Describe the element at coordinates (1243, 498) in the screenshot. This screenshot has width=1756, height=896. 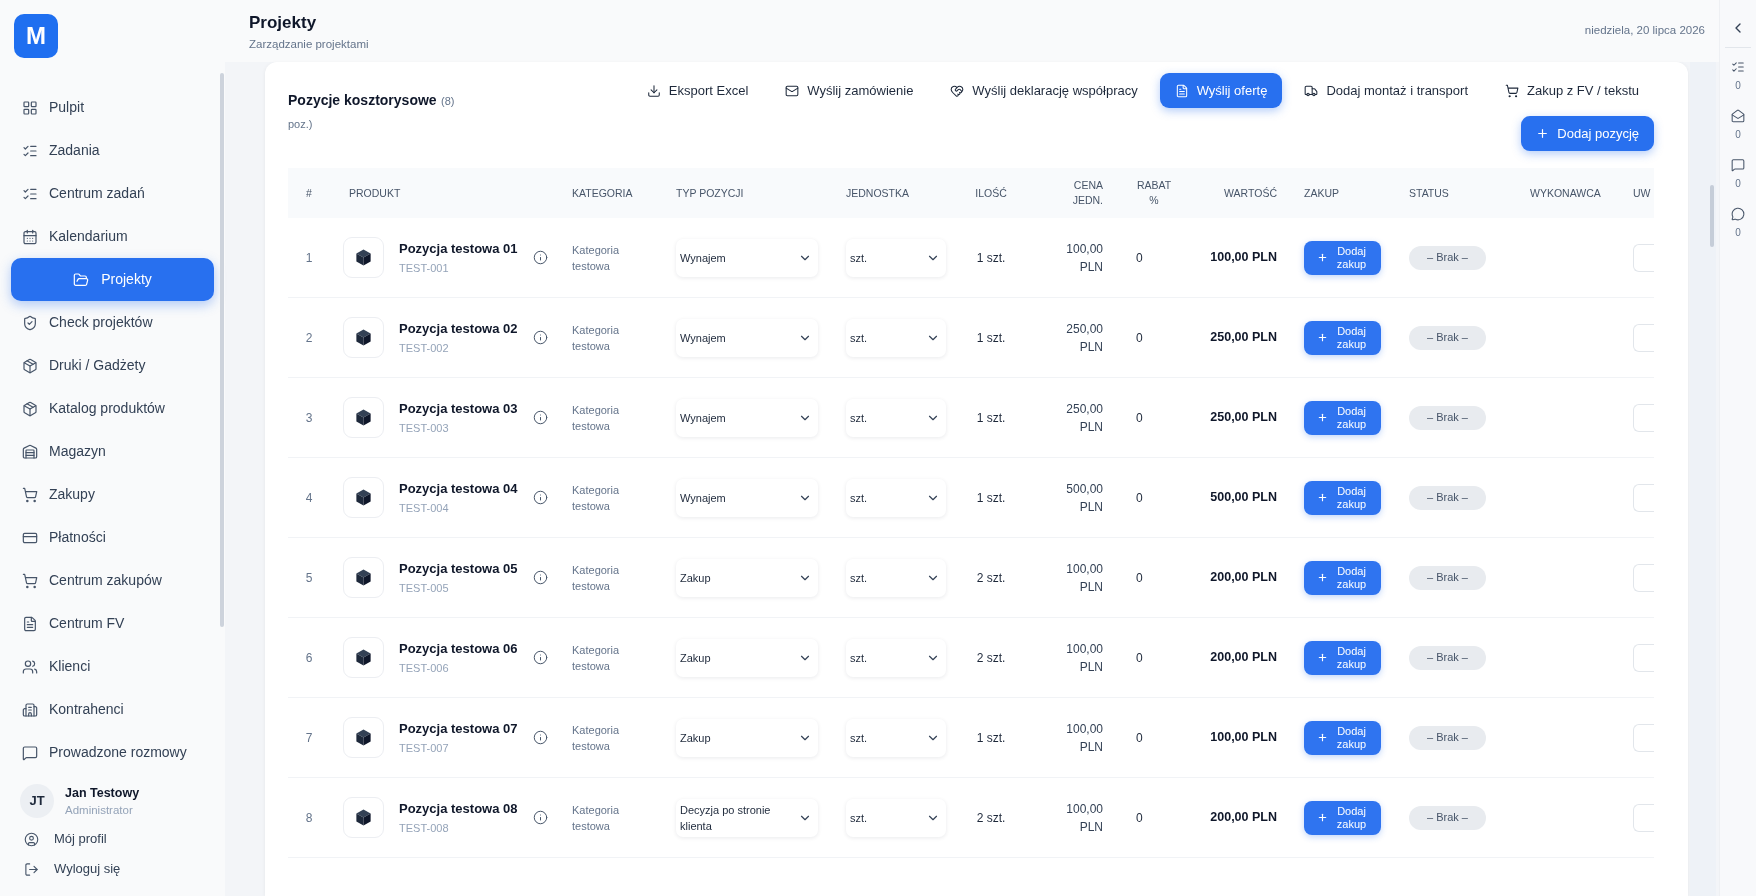
I see `value-text: 500,00 PLN` at that location.